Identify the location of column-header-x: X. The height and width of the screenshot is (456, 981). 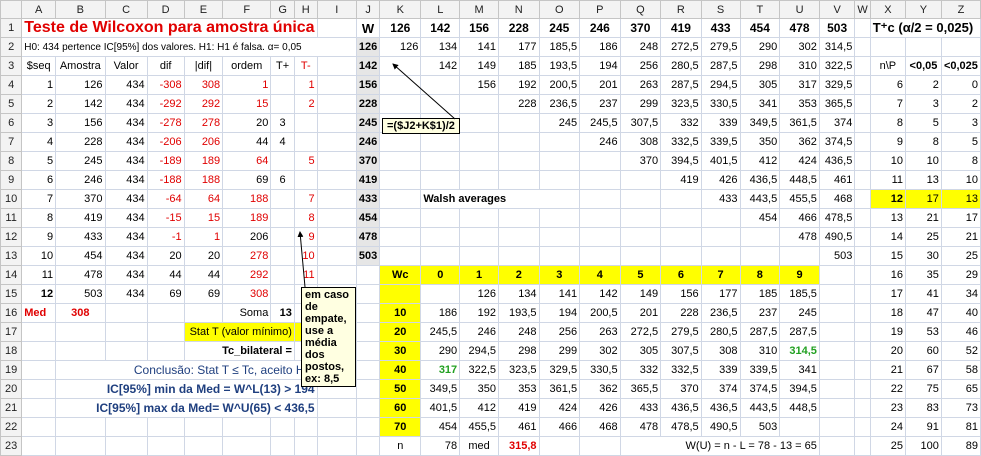
(888, 9).